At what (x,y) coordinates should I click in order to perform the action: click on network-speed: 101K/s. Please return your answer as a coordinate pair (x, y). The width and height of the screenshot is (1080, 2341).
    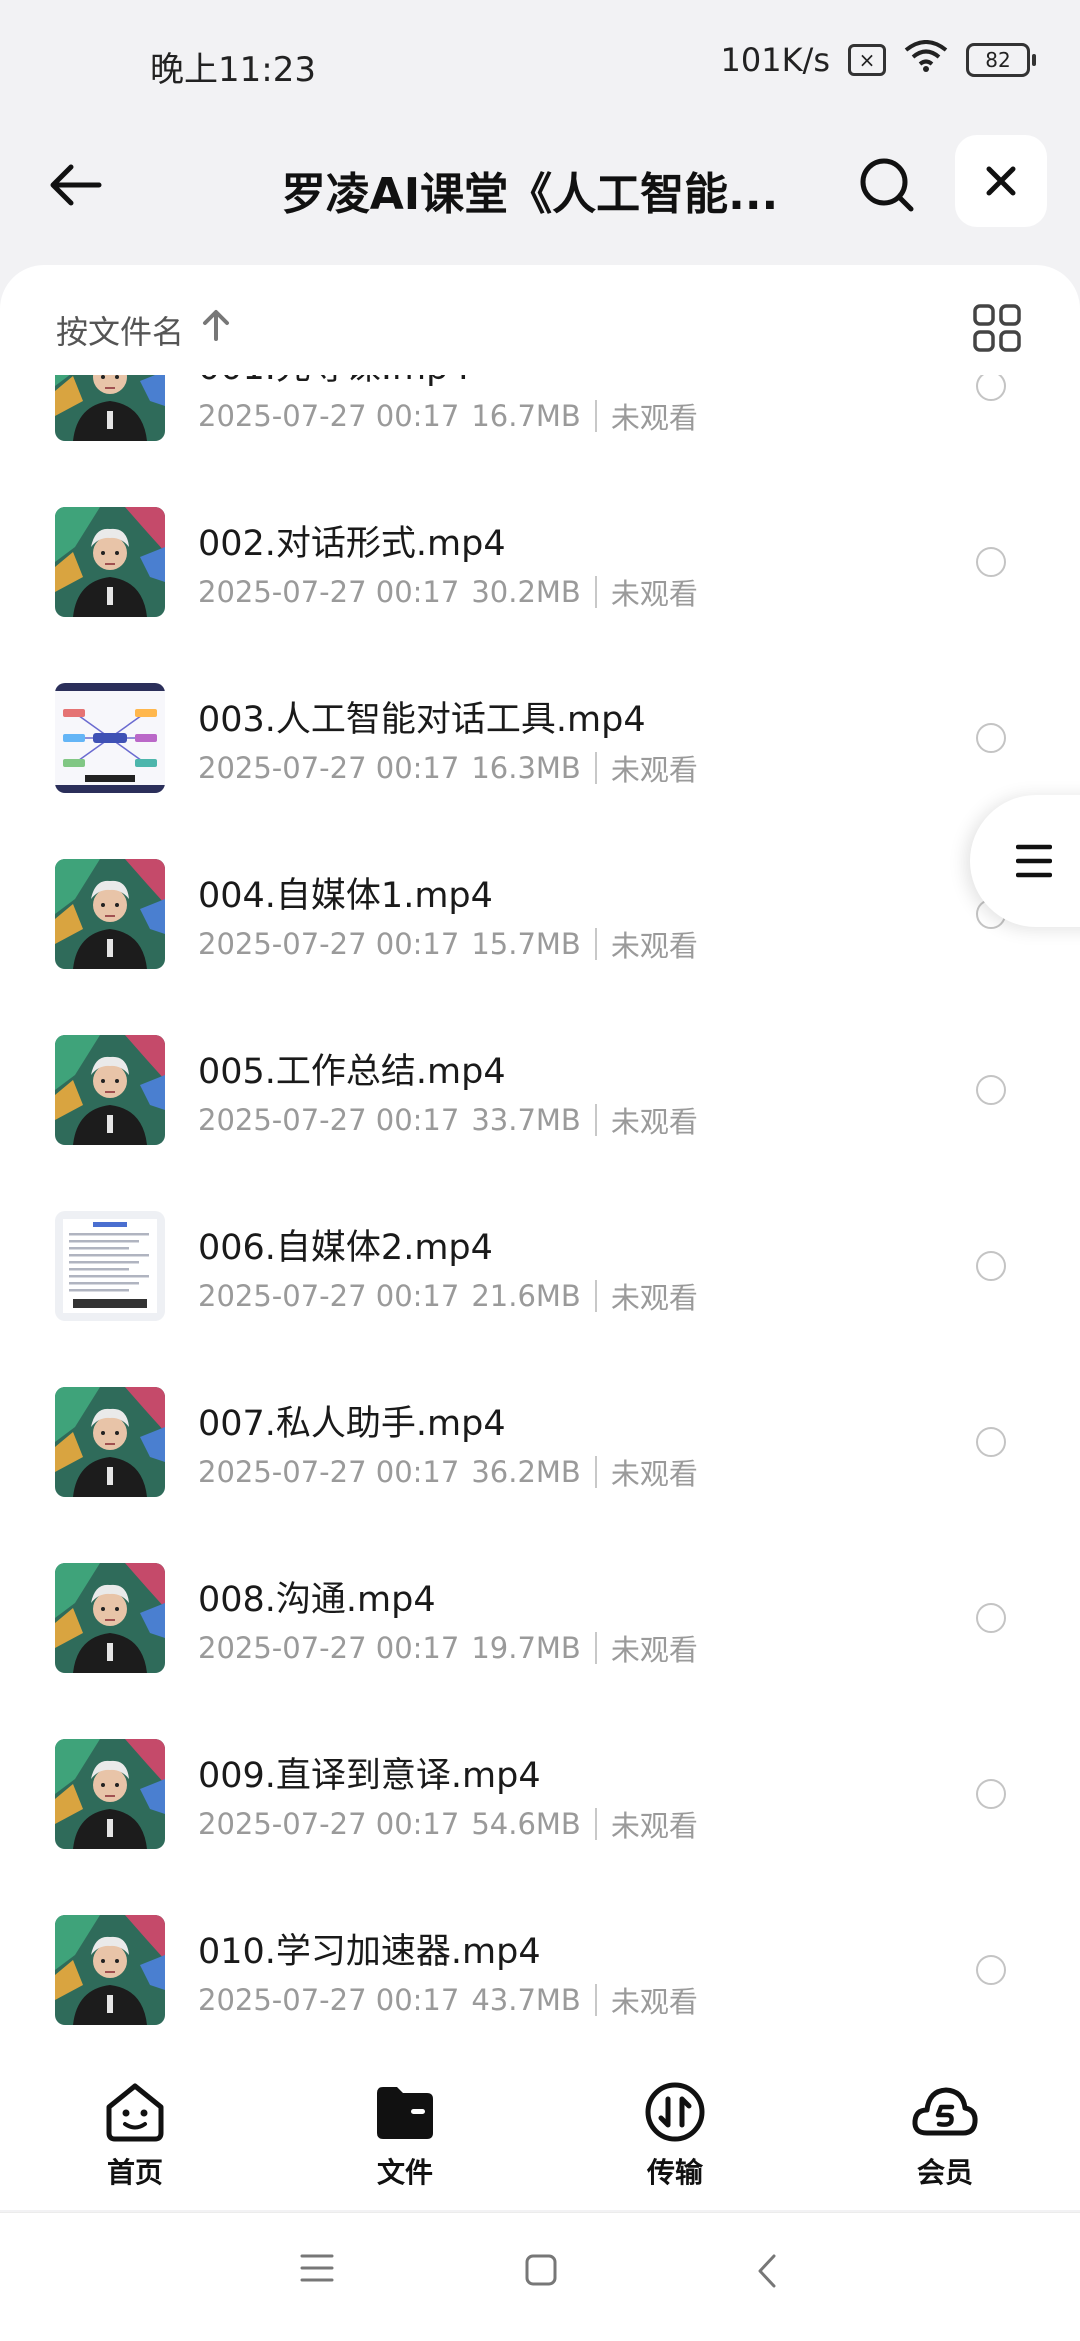
    Looking at the image, I should click on (775, 60).